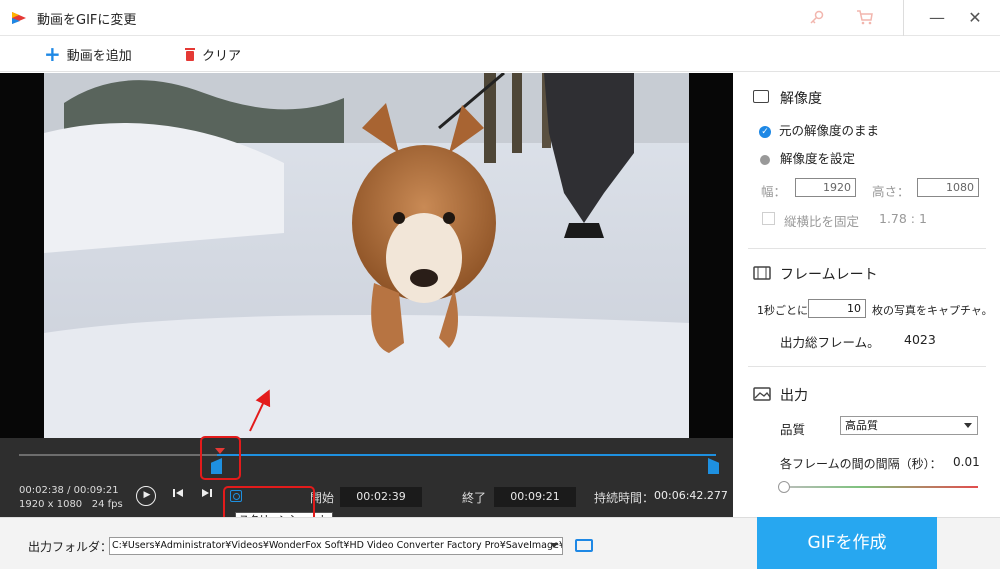  I want to click on width-label: 幅：, so click(774, 191).